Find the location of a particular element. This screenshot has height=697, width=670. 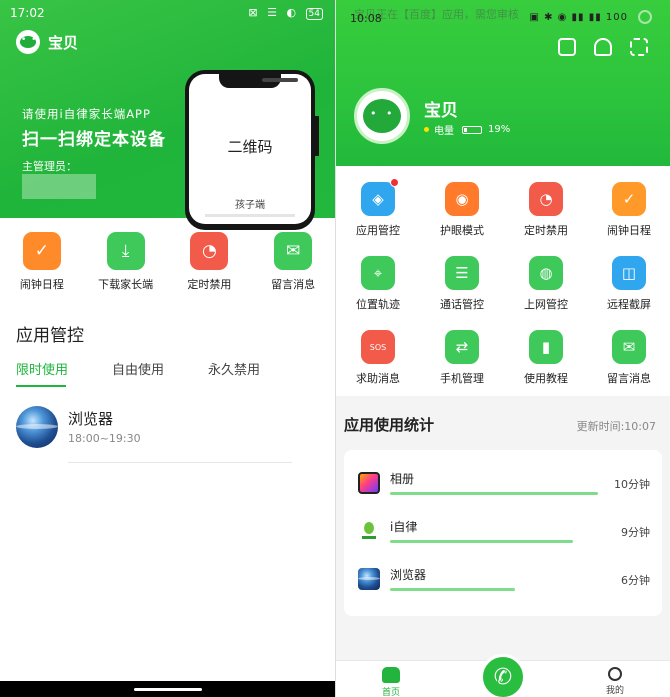

ilv-app-icon is located at coordinates (369, 531).